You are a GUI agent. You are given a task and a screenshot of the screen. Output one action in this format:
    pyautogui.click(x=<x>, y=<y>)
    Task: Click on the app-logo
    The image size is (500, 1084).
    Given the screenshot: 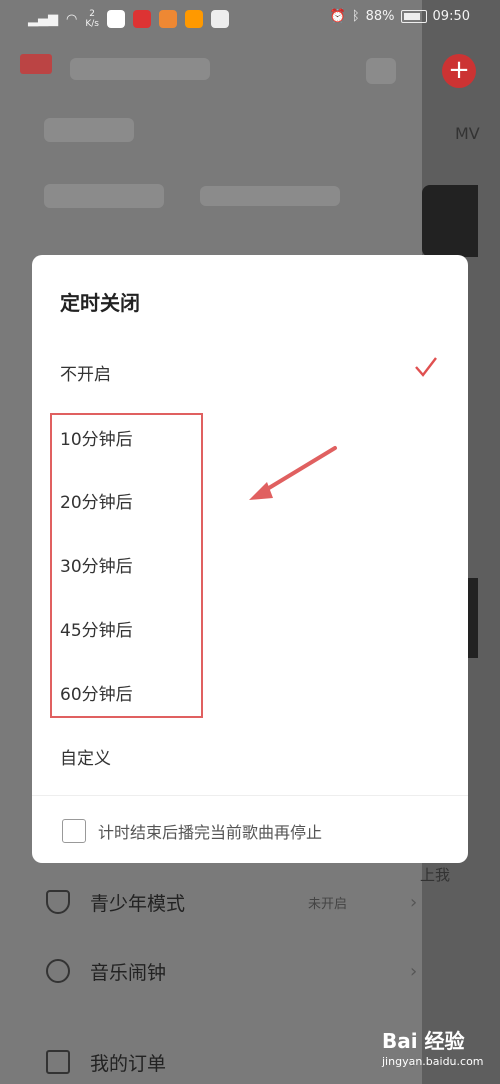 What is the action you would take?
    pyautogui.click(x=36, y=64)
    